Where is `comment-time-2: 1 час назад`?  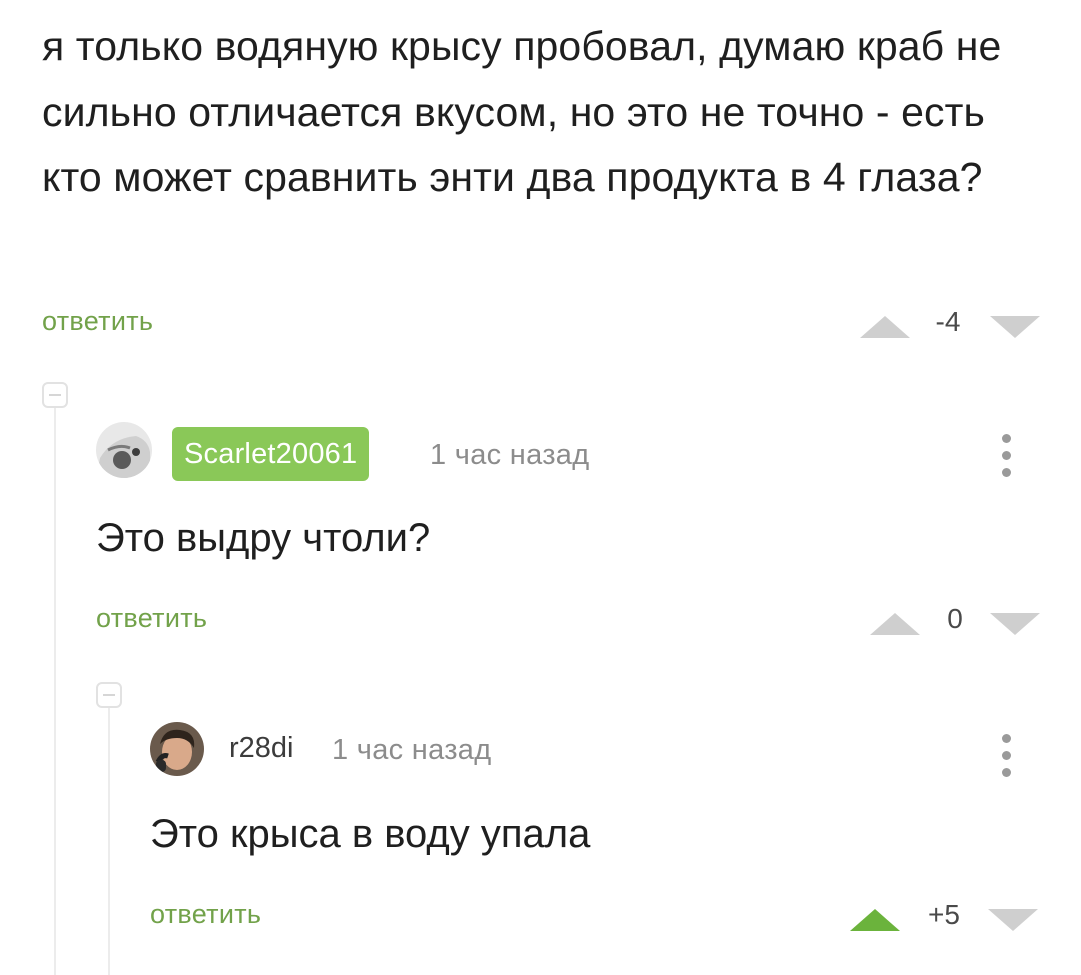
comment-time-2: 1 час назад is located at coordinates (412, 750).